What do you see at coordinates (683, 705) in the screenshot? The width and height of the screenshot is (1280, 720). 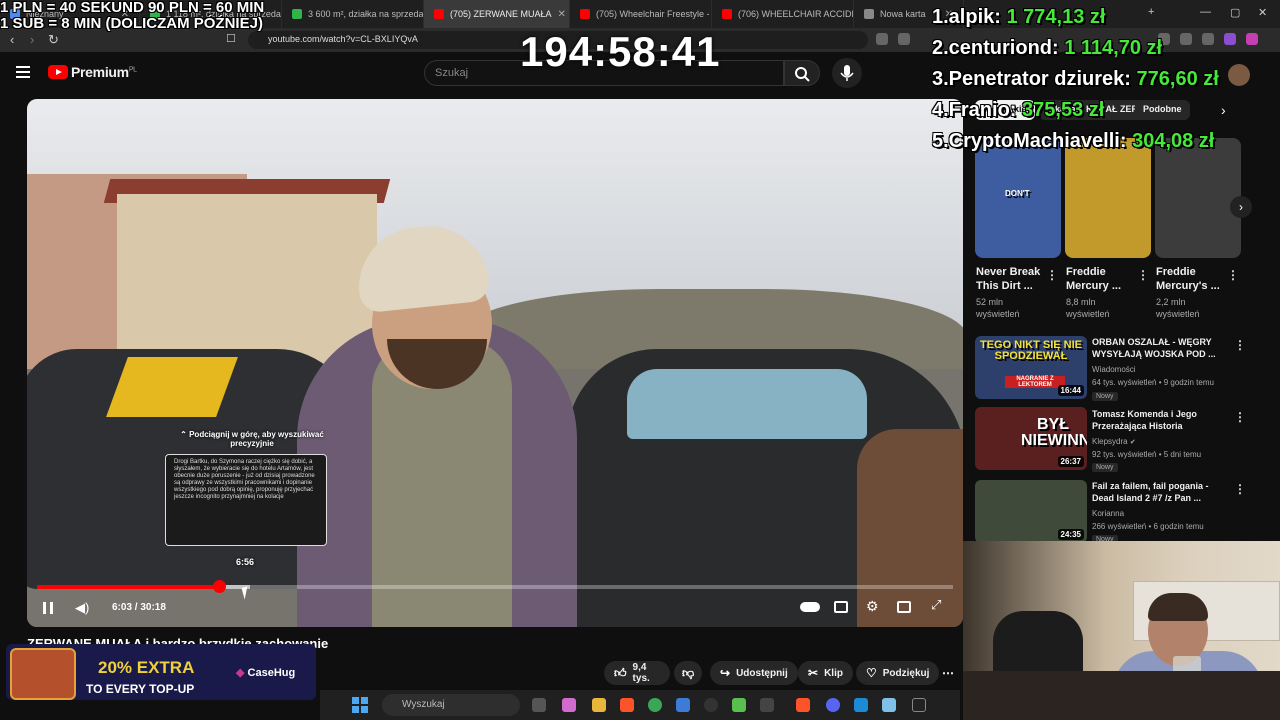 I see `store-icon` at bounding box center [683, 705].